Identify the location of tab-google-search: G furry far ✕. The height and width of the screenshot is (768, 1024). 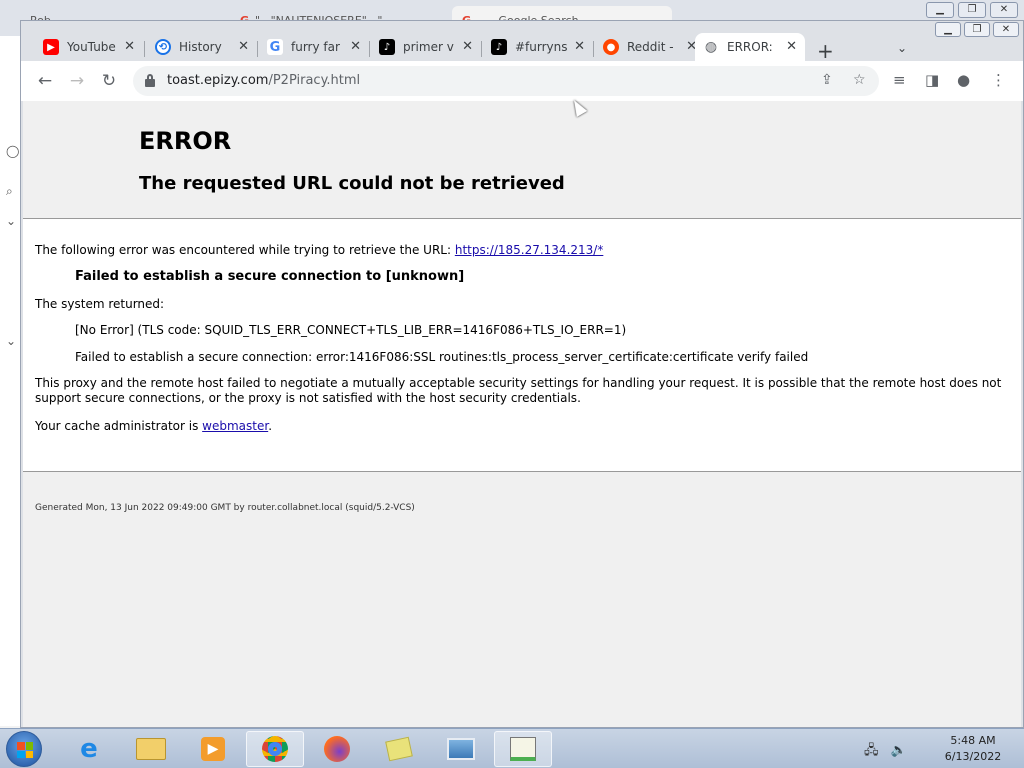
(314, 47).